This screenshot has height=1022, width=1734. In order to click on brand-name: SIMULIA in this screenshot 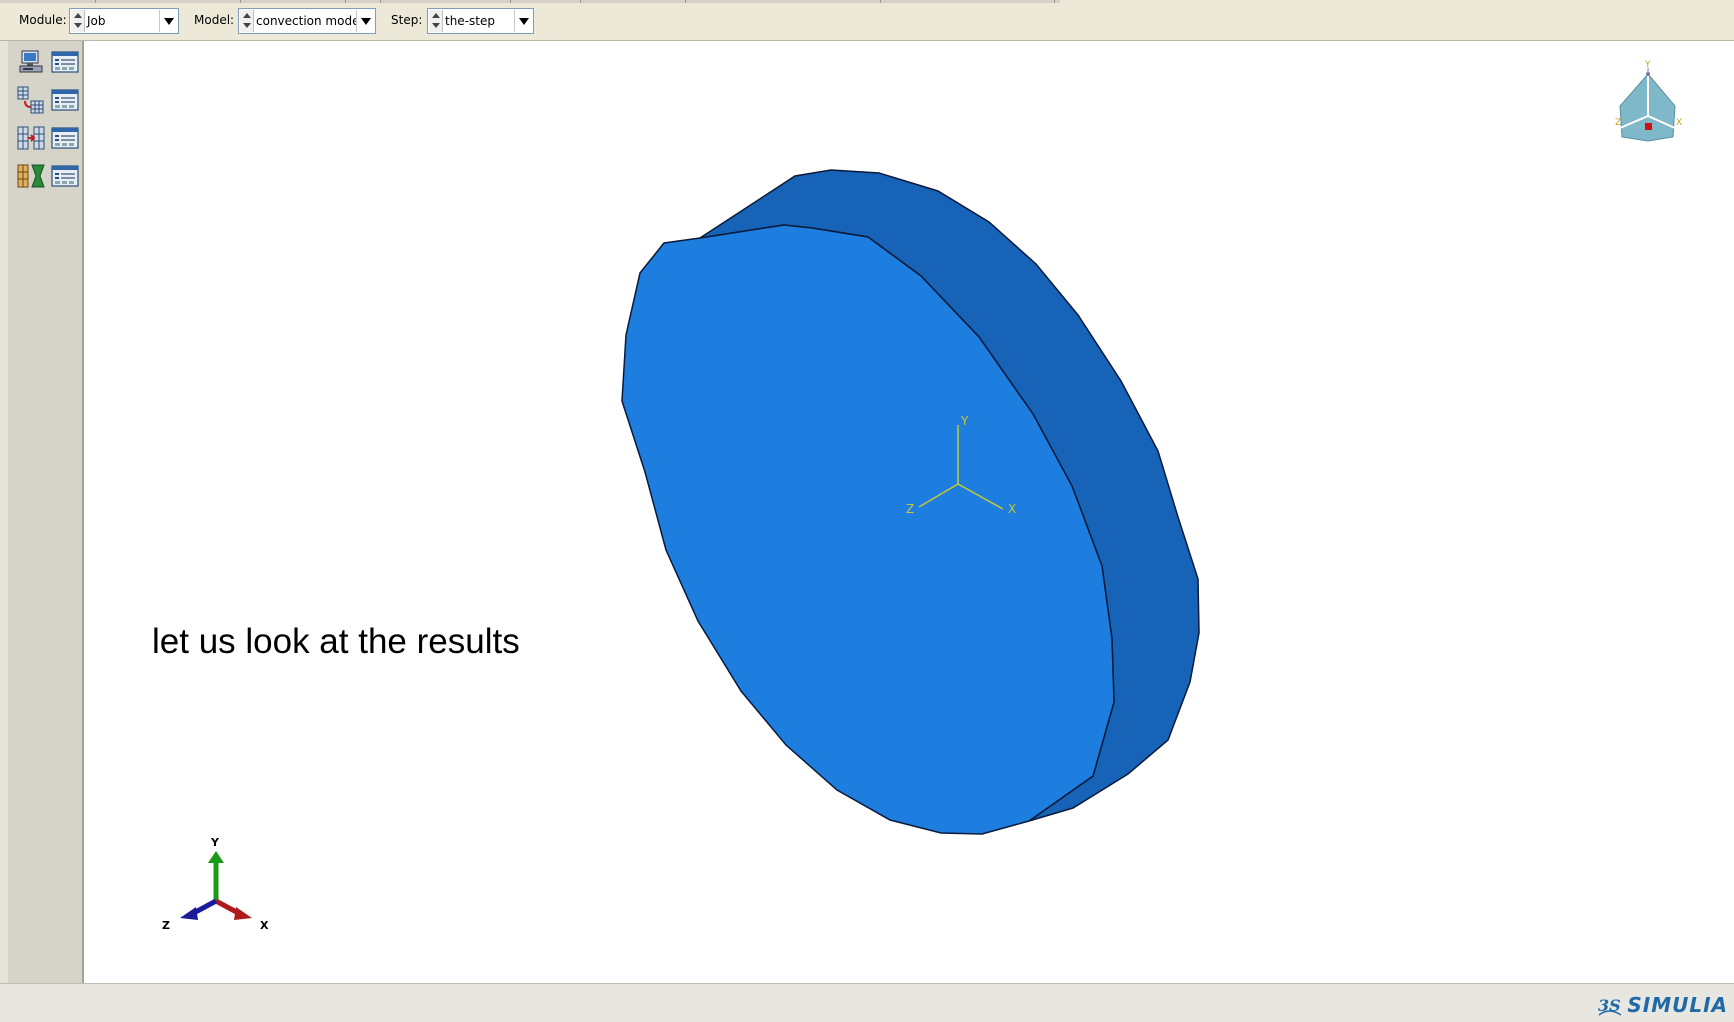, I will do `click(1677, 1005)`.